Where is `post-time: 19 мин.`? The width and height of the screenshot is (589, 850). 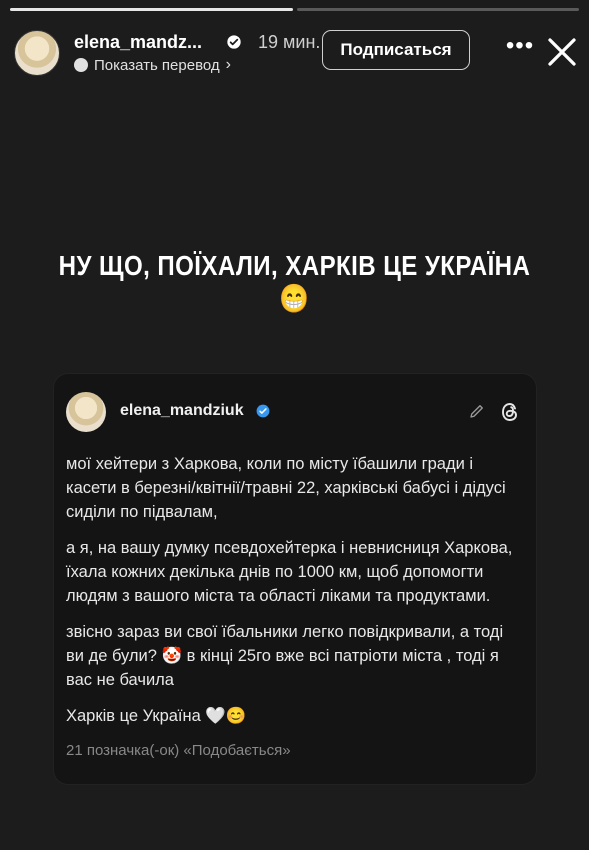
post-time: 19 мин. is located at coordinates (289, 42).